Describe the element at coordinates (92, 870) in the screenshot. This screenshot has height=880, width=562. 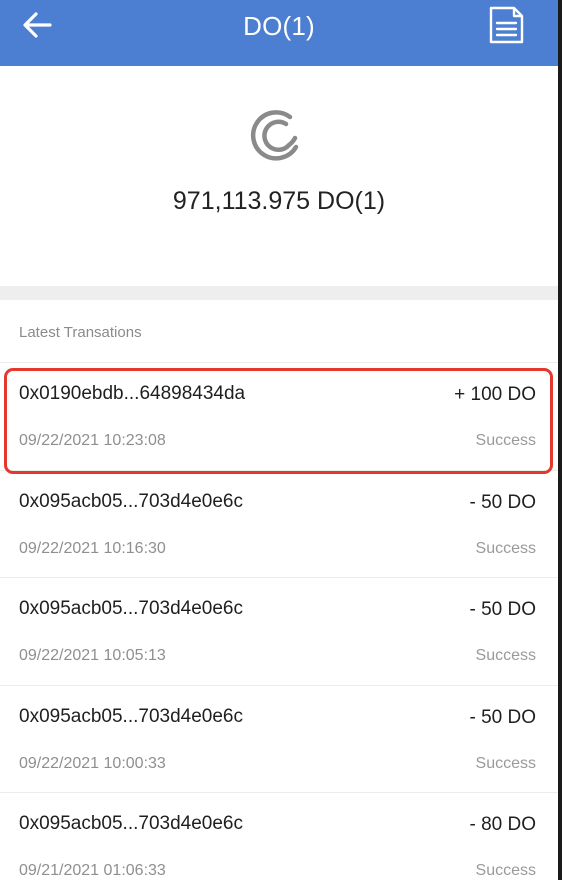
I see `tx-time: 09/21/2021 01:06:33` at that location.